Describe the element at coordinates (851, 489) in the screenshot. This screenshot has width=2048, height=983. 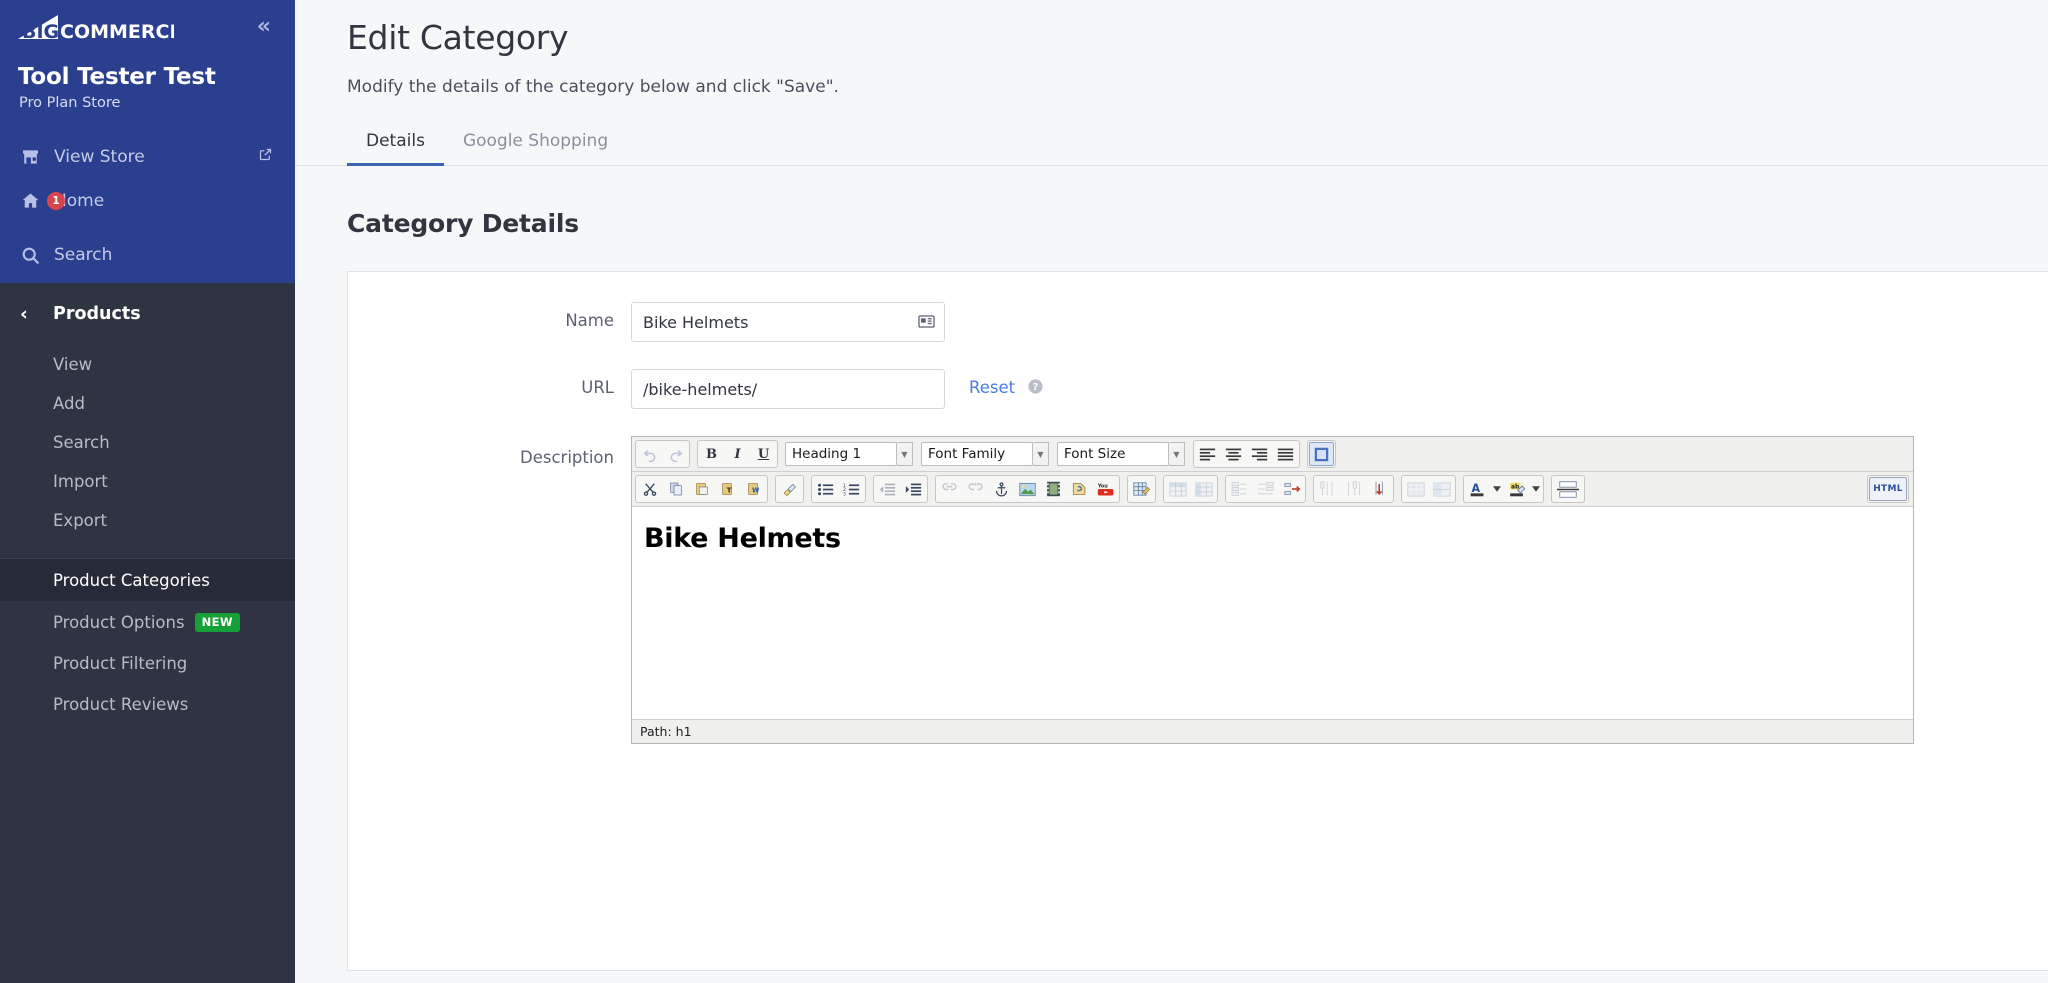
I see `numbered-list-icon: 123` at that location.